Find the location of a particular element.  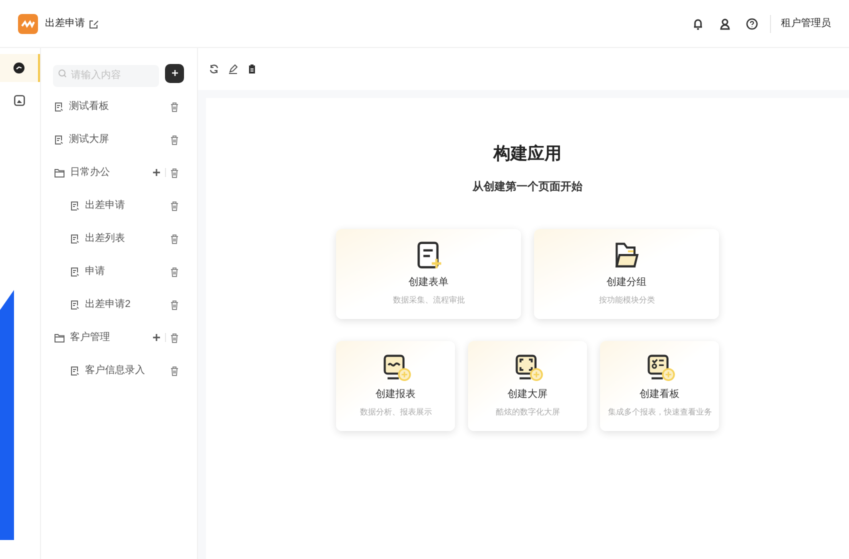

page-label: 测试大屏 is located at coordinates (89, 139).